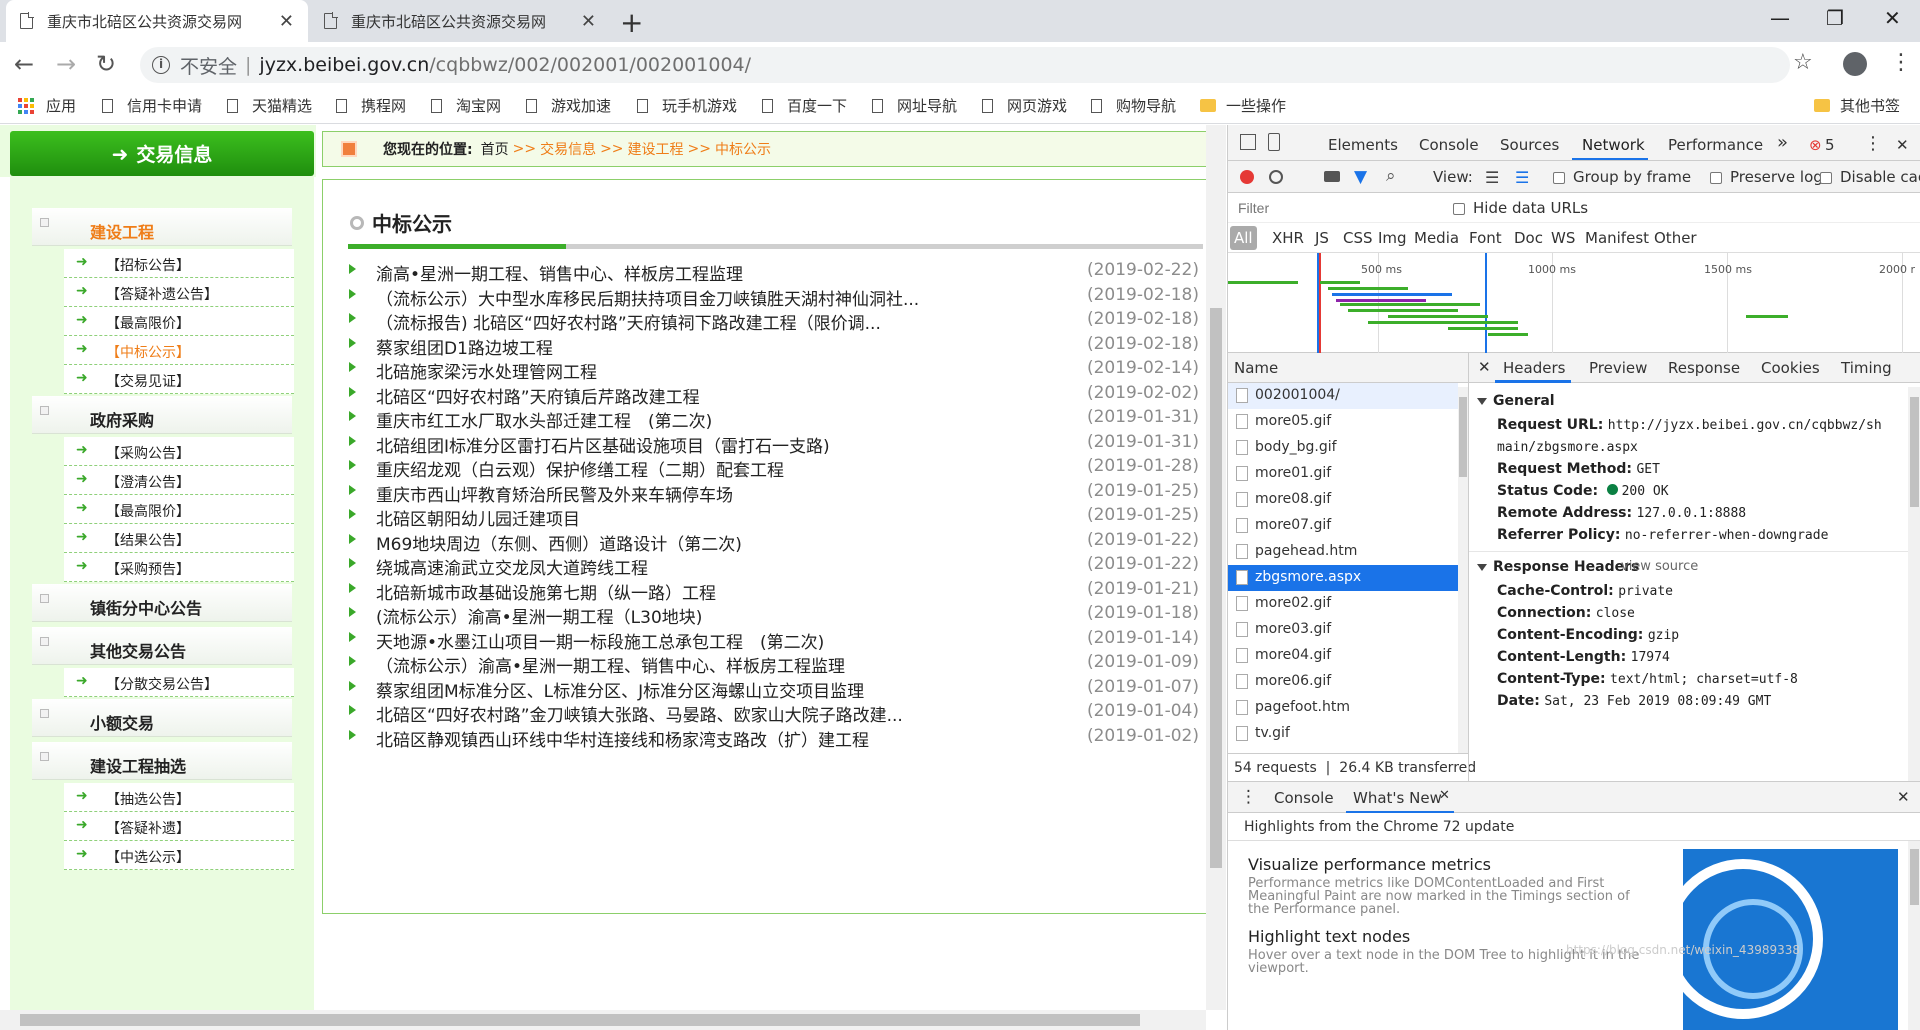 The height and width of the screenshot is (1030, 1920). What do you see at coordinates (1369, 864) in the screenshot?
I see `feature-title: Visualize performance metrics` at bounding box center [1369, 864].